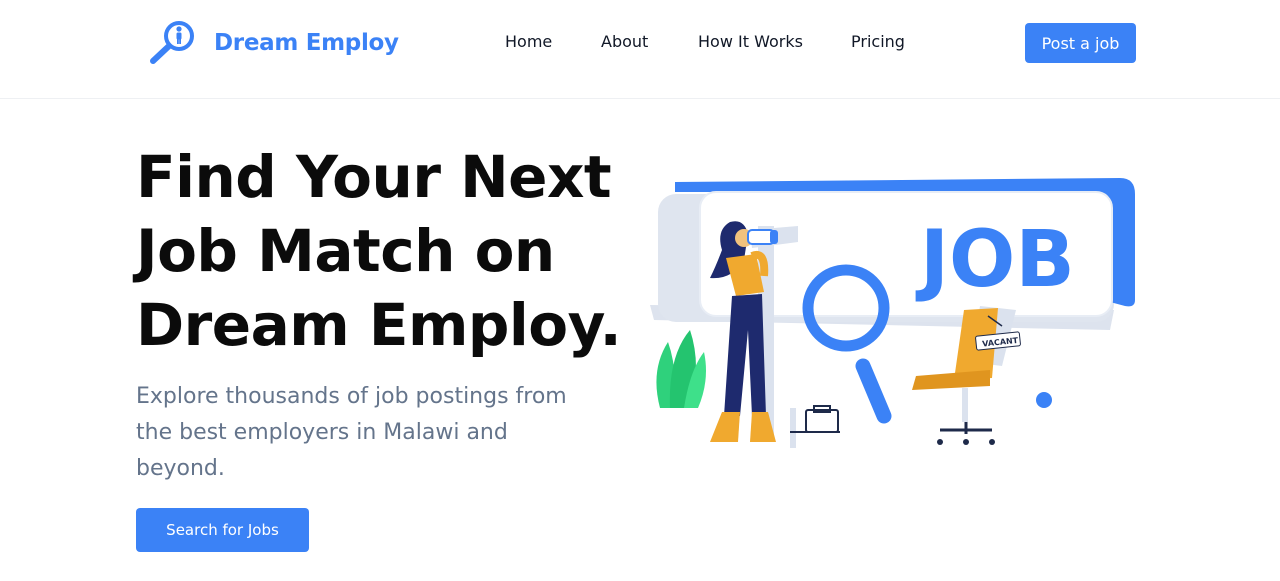  What do you see at coordinates (1080, 43) in the screenshot?
I see `post-job-button: Post a job` at bounding box center [1080, 43].